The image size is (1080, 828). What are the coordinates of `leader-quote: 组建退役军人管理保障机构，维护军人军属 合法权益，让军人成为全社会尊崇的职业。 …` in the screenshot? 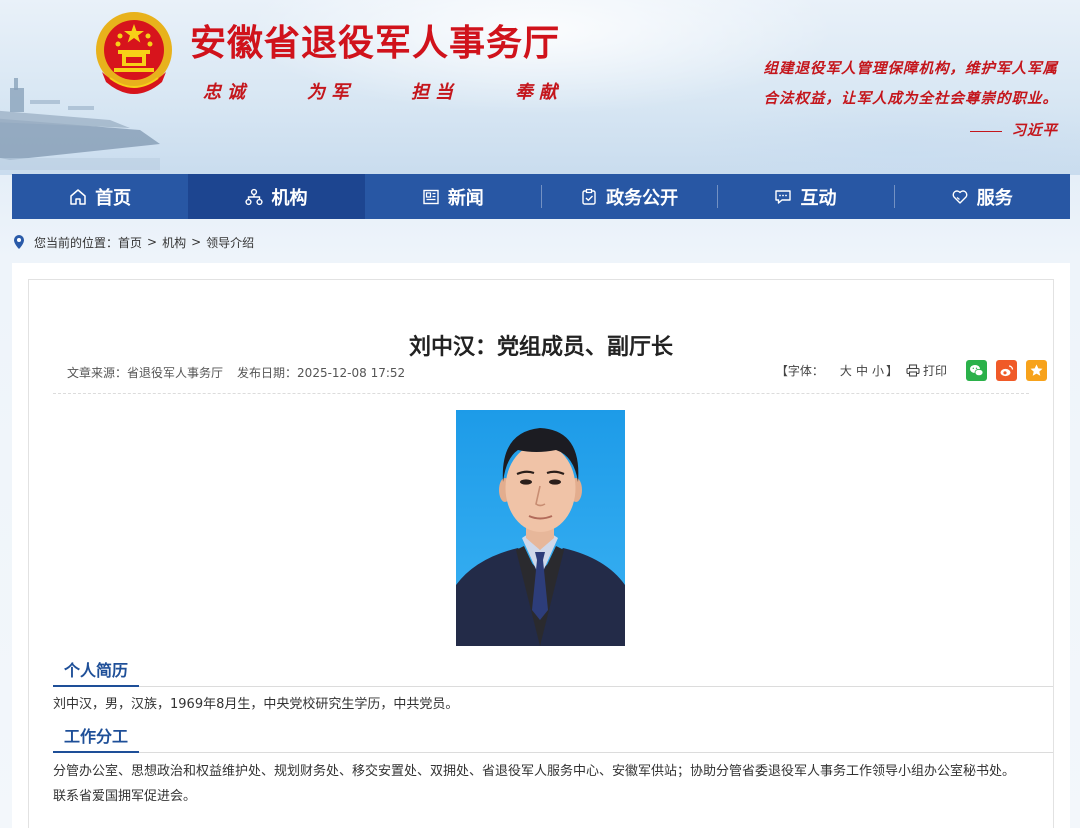 It's located at (911, 100).